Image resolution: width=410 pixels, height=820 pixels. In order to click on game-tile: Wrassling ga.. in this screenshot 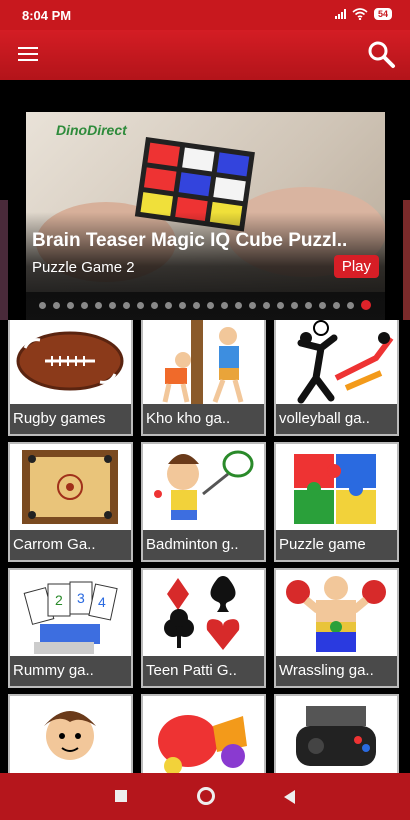, I will do `click(336, 628)`.